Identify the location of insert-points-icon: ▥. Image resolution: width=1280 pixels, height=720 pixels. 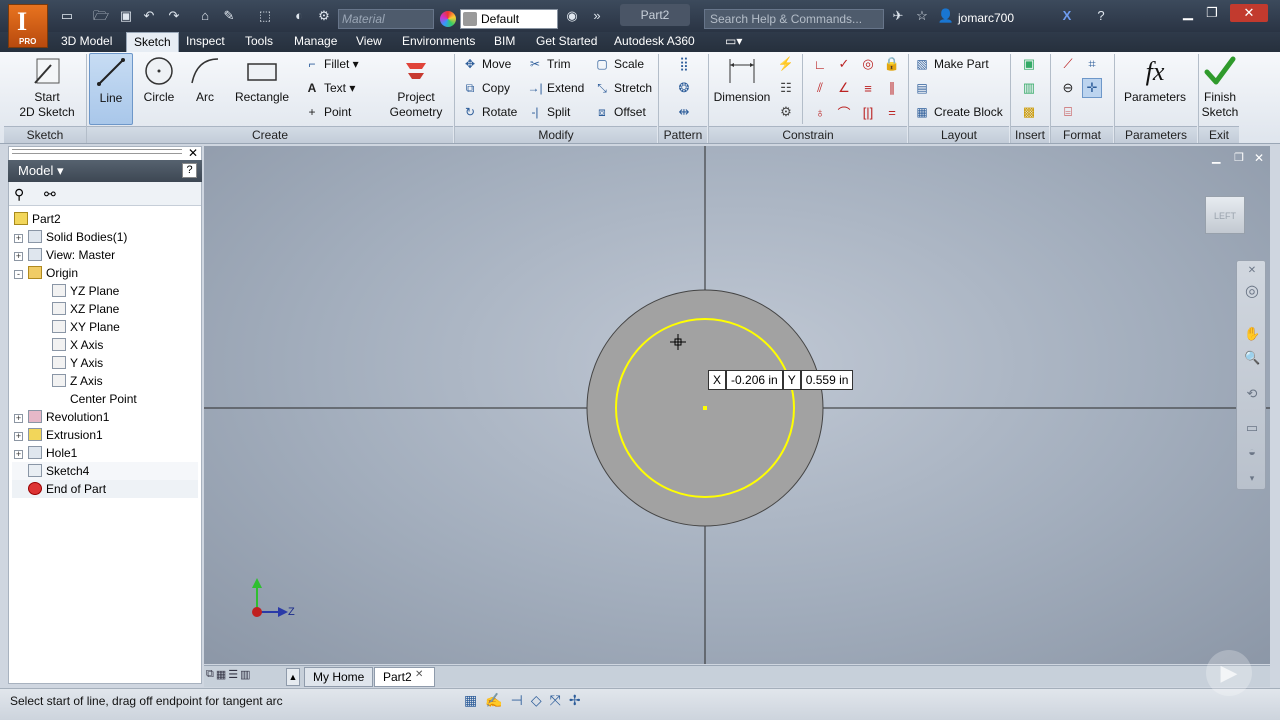
(1029, 88).